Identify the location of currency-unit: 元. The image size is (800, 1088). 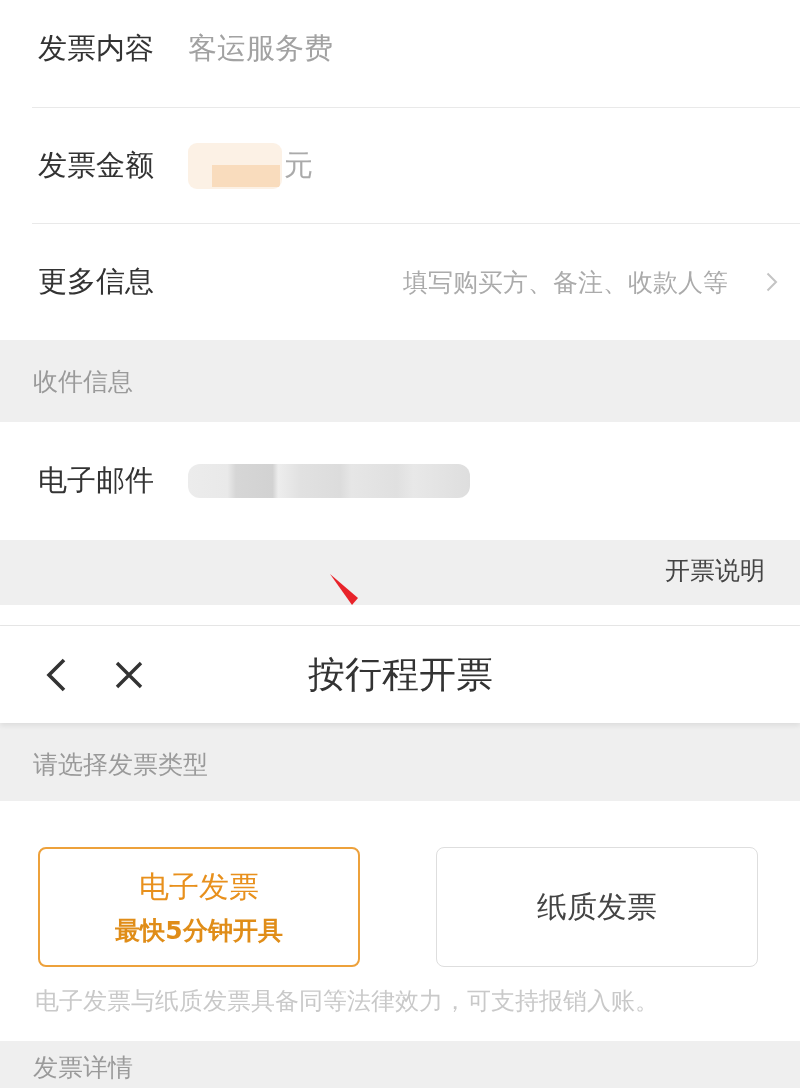
(298, 165).